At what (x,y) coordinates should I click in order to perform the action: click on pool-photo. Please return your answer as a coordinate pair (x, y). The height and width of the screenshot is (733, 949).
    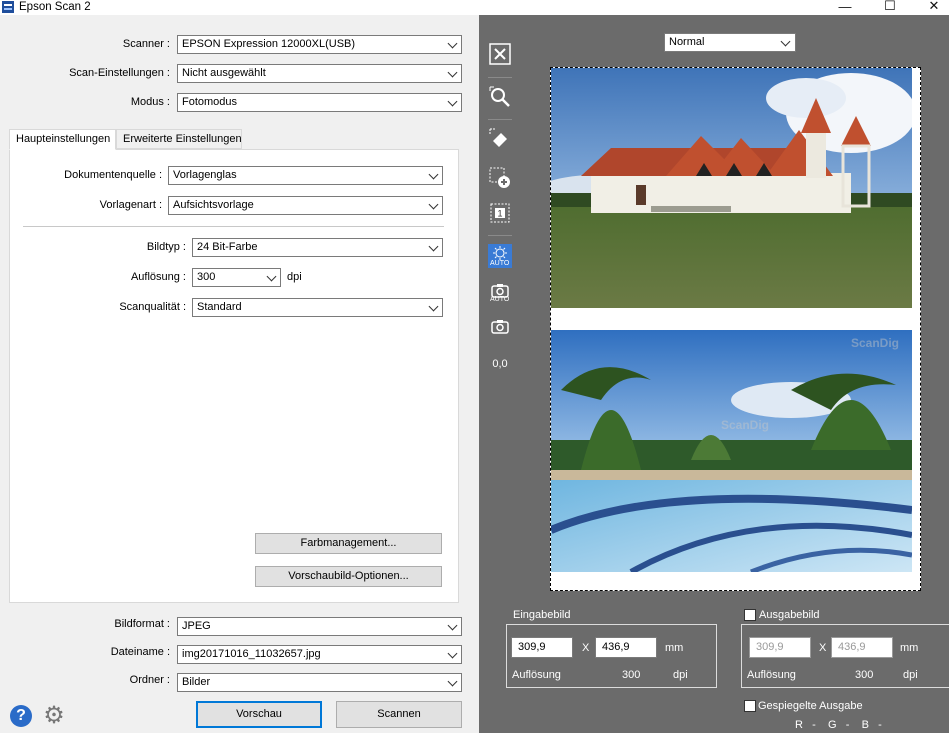
    Looking at the image, I should click on (731, 451).